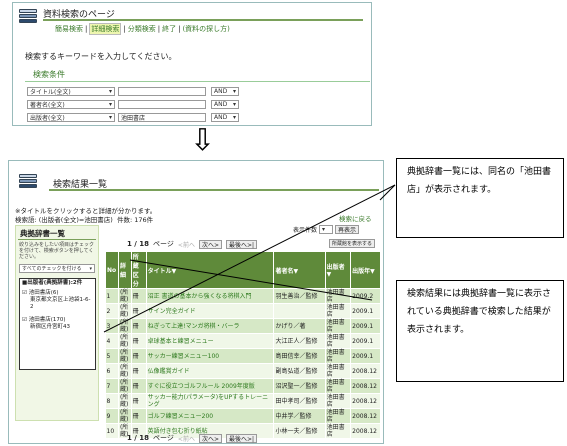  Describe the element at coordinates (480, 198) in the screenshot. I see `callout-authority: 典拠辞書一覧には、同名の「池田書店」が表示されます。` at that location.